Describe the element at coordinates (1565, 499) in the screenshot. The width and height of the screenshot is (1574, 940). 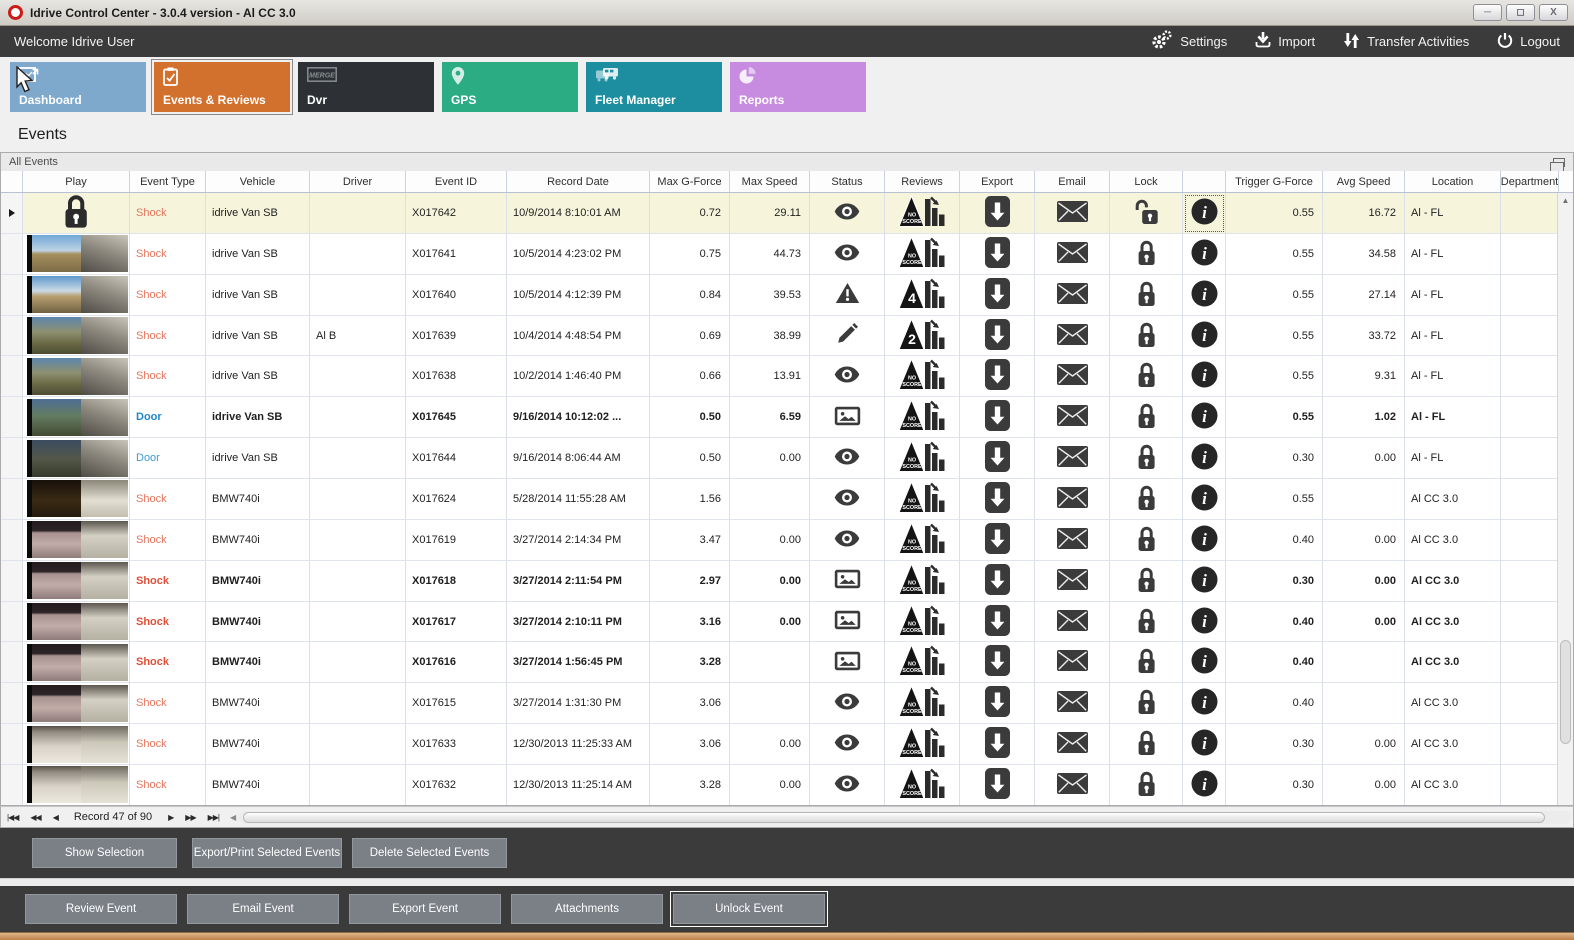
I see `vertical-scrollbar: ▲` at that location.